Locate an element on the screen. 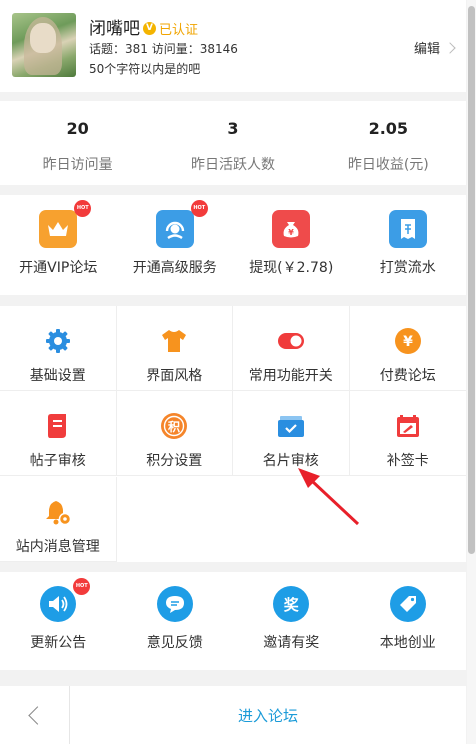 The height and width of the screenshot is (744, 476). scrollbar-track is located at coordinates (471, 372).